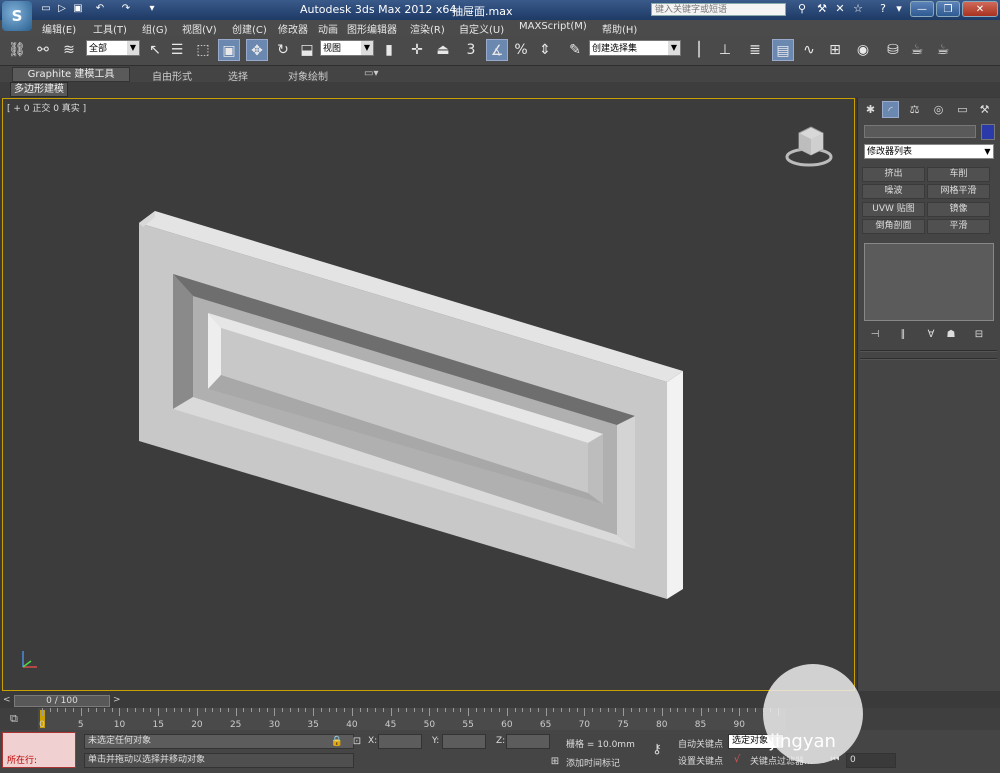 The image size is (1000, 773). Describe the element at coordinates (893, 174) in the screenshot. I see `extrude-button: 挤出` at that location.